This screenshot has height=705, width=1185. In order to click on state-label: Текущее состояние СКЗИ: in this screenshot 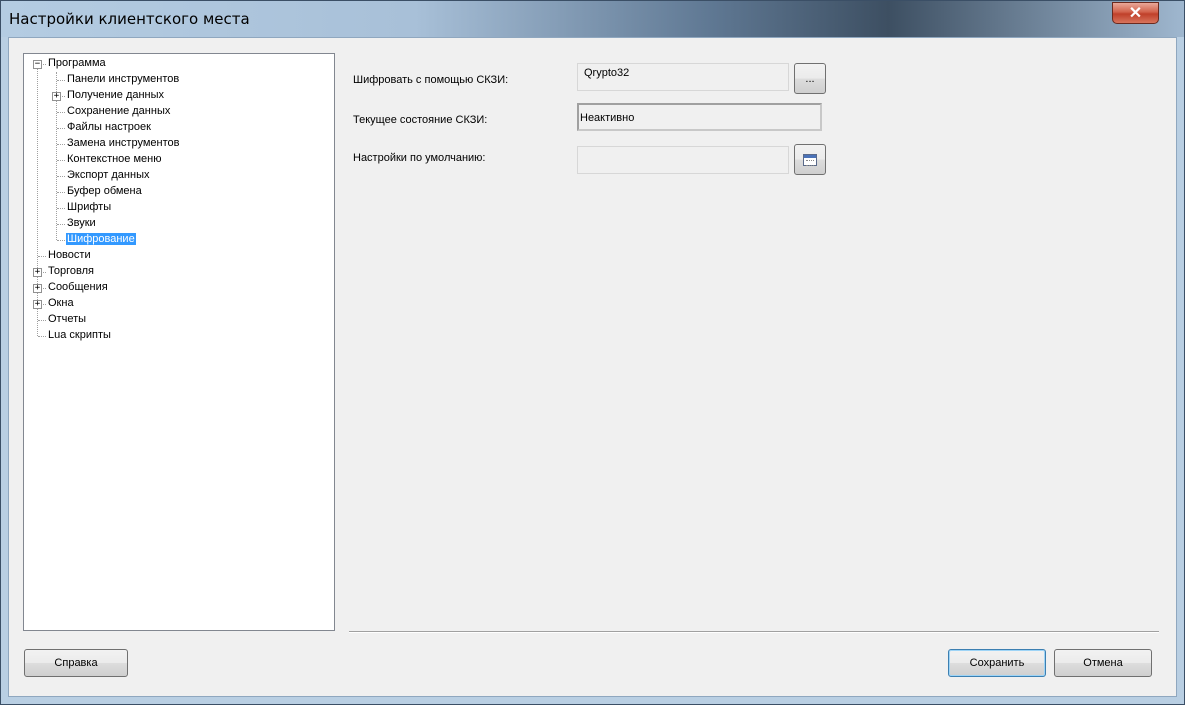, I will do `click(420, 120)`.